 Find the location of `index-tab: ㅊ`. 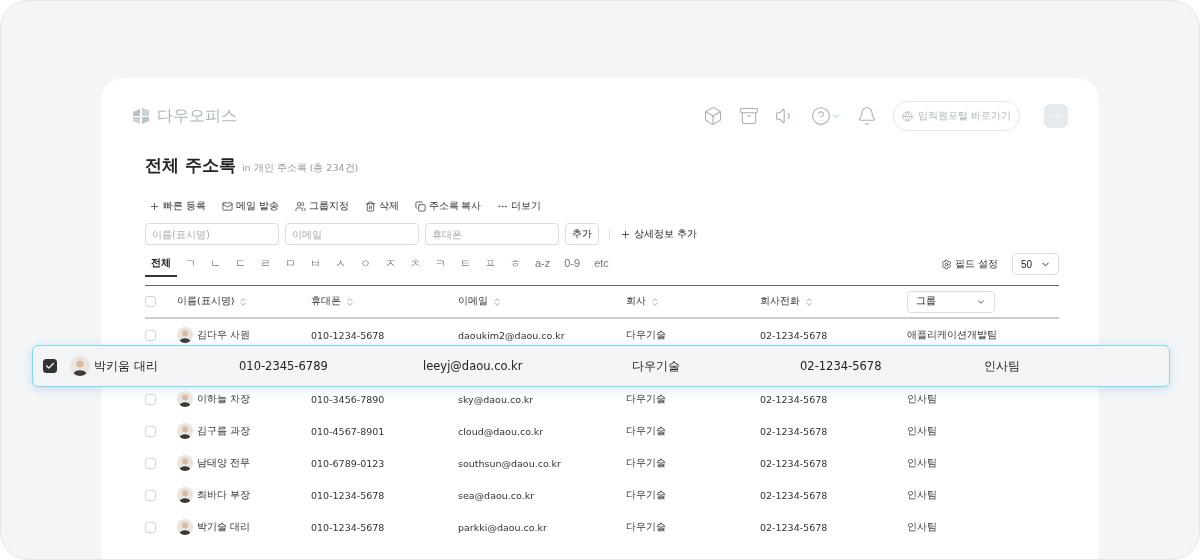

index-tab: ㅊ is located at coordinates (415, 264).